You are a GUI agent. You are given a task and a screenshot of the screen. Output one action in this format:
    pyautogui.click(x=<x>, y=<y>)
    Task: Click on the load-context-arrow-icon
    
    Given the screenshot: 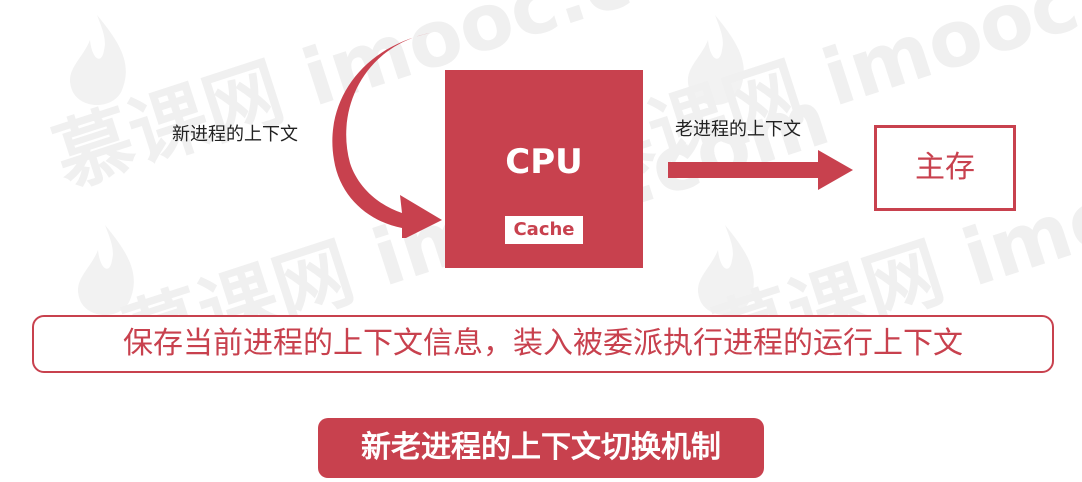 What is the action you would take?
    pyautogui.click(x=387, y=135)
    